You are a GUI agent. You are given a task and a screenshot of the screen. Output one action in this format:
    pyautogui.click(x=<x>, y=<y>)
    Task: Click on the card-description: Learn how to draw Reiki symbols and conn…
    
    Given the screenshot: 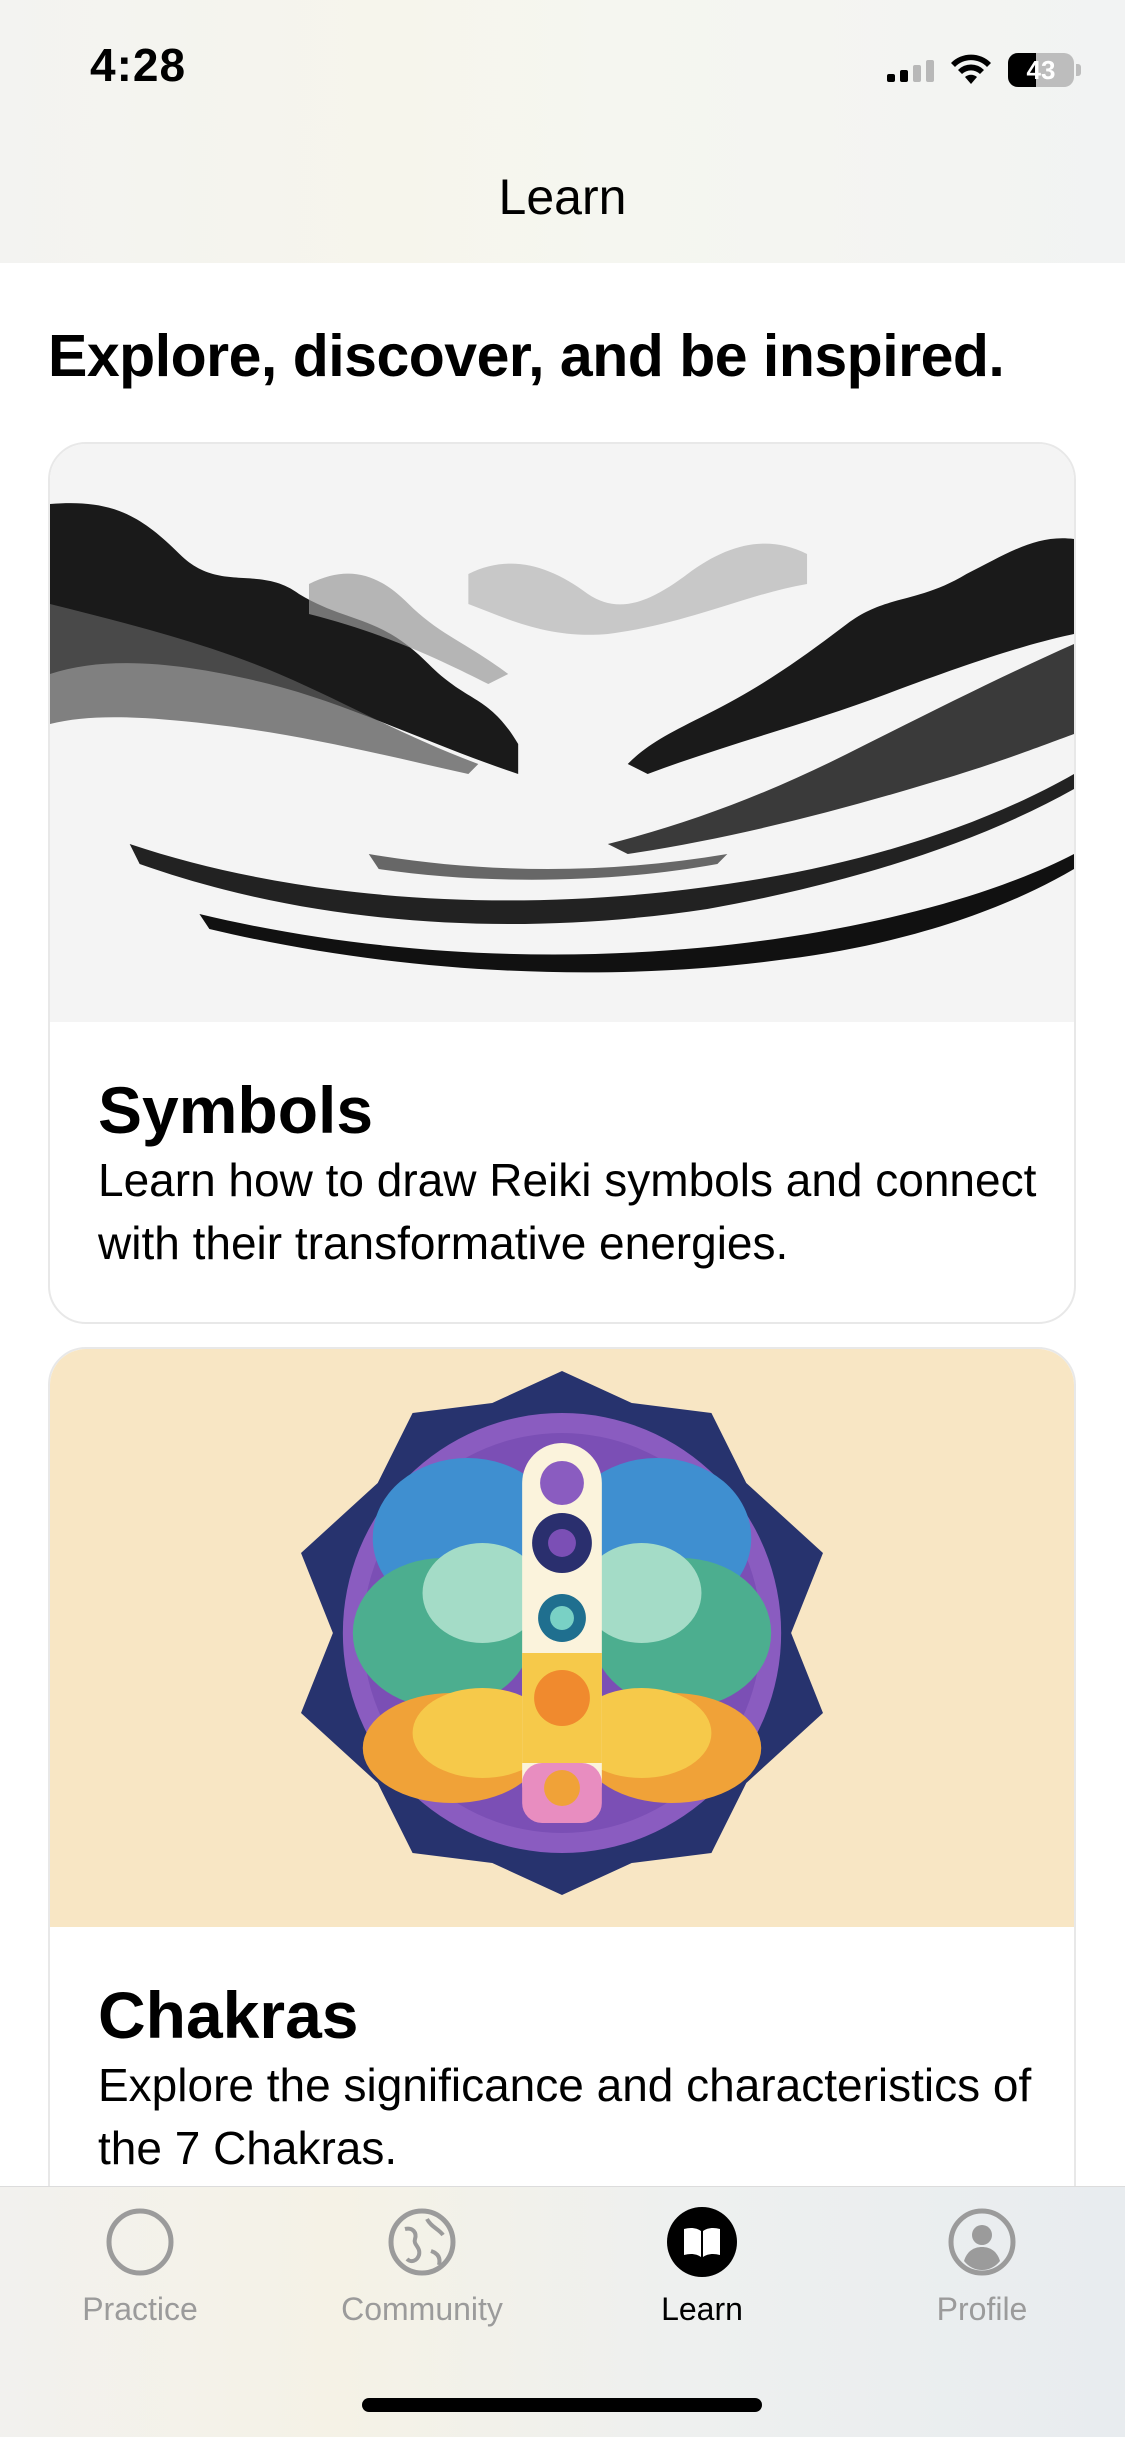 What is the action you would take?
    pyautogui.click(x=567, y=1211)
    